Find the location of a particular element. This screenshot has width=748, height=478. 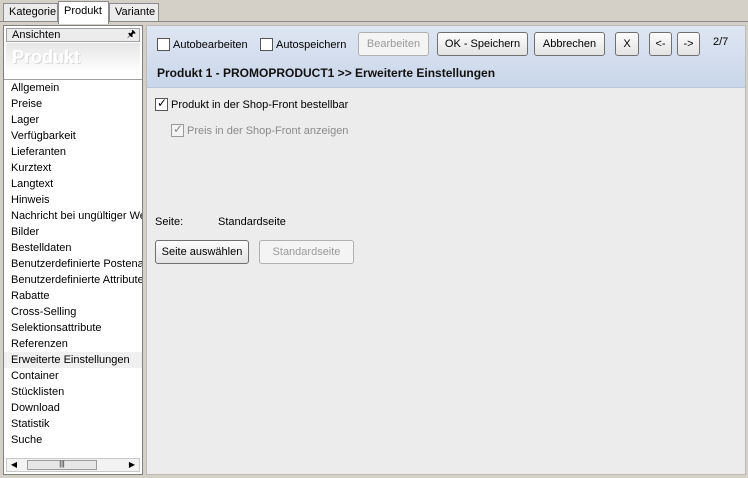

list-item-referenzen: Referenzen is located at coordinates (73, 344).